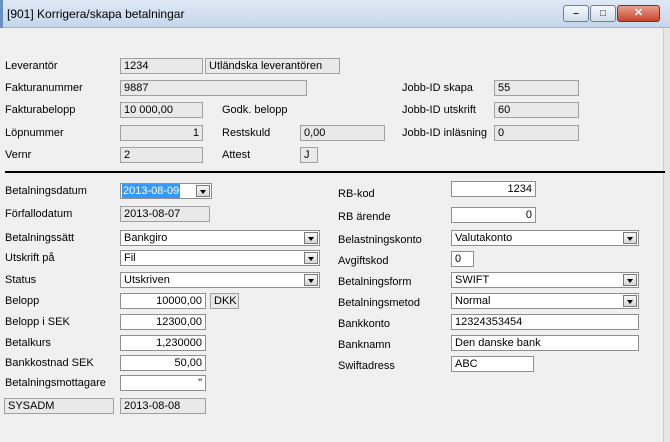 The image size is (670, 442). I want to click on rbarende-label: RB ärende, so click(364, 217).